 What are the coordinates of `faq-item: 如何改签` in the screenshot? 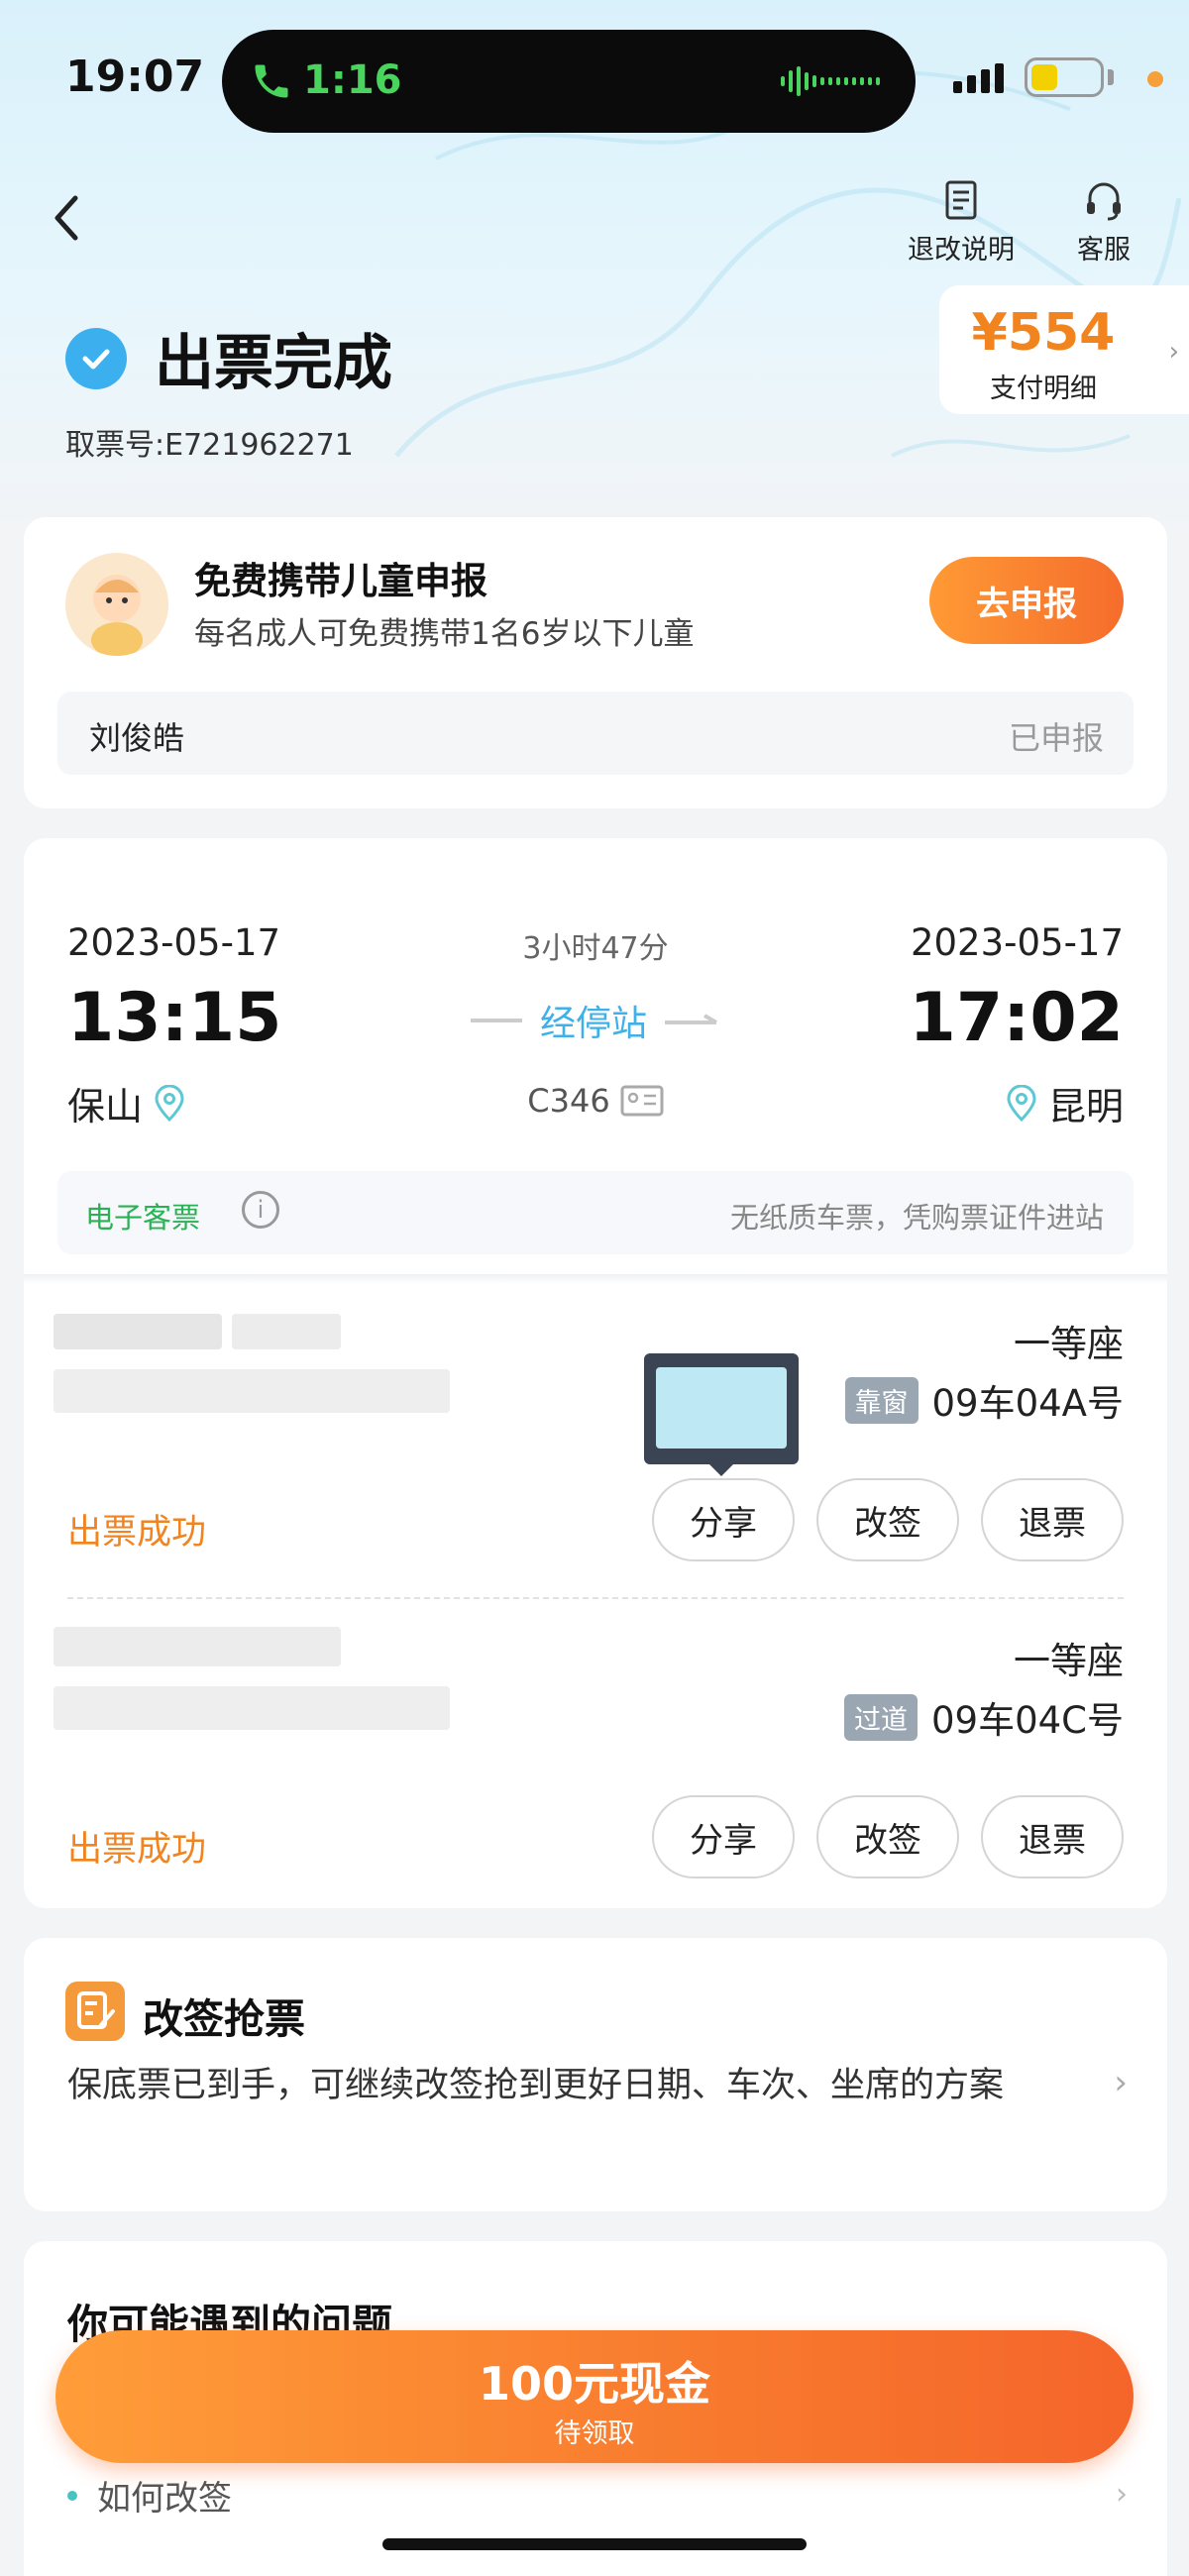 It's located at (149, 2495).